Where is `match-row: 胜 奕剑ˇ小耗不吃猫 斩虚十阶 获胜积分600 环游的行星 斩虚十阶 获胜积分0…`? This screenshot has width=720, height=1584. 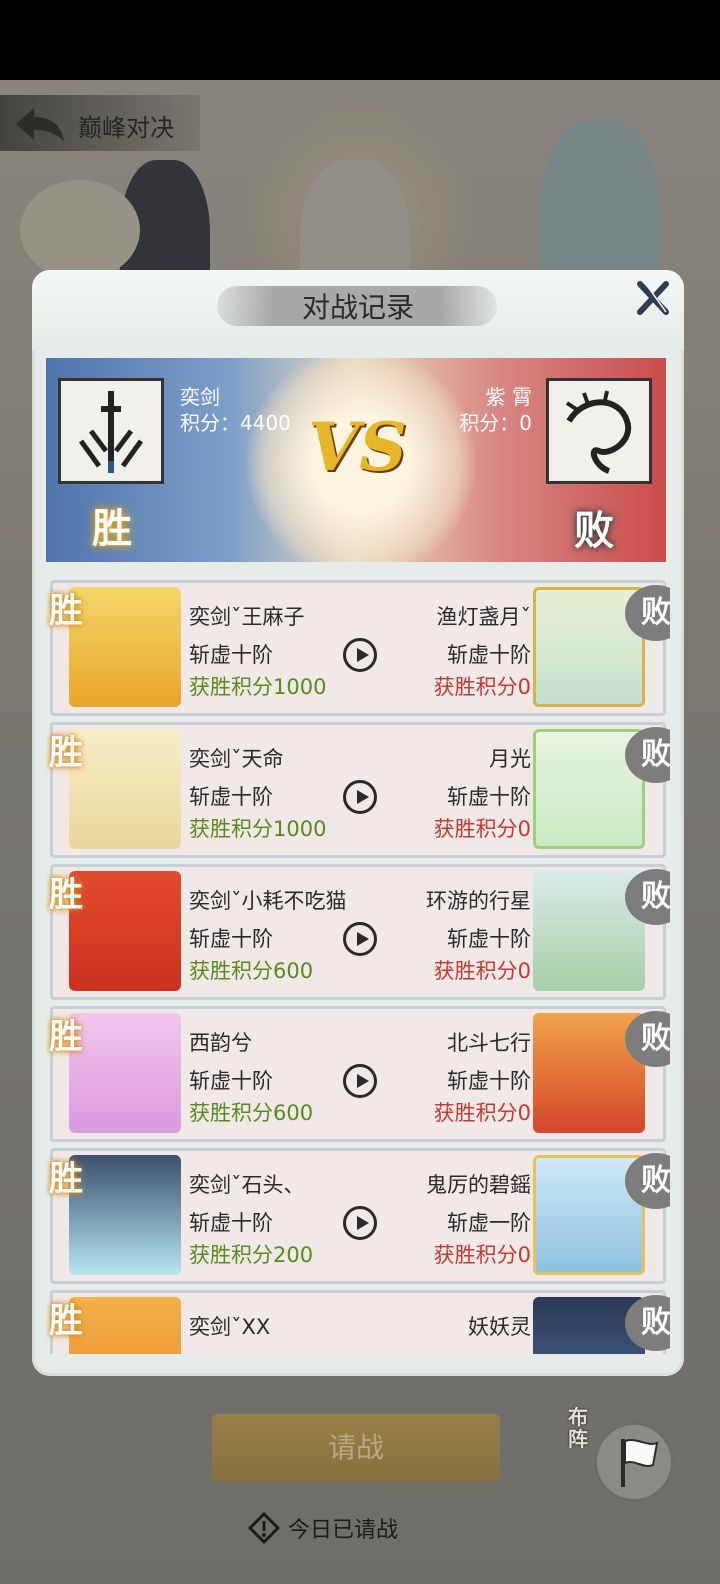
match-row: 胜 奕剑ˇ小耗不吃猫 斩虚十阶 获胜积分600 环游的行星 斩虚十阶 获胜积分0… is located at coordinates (359, 932).